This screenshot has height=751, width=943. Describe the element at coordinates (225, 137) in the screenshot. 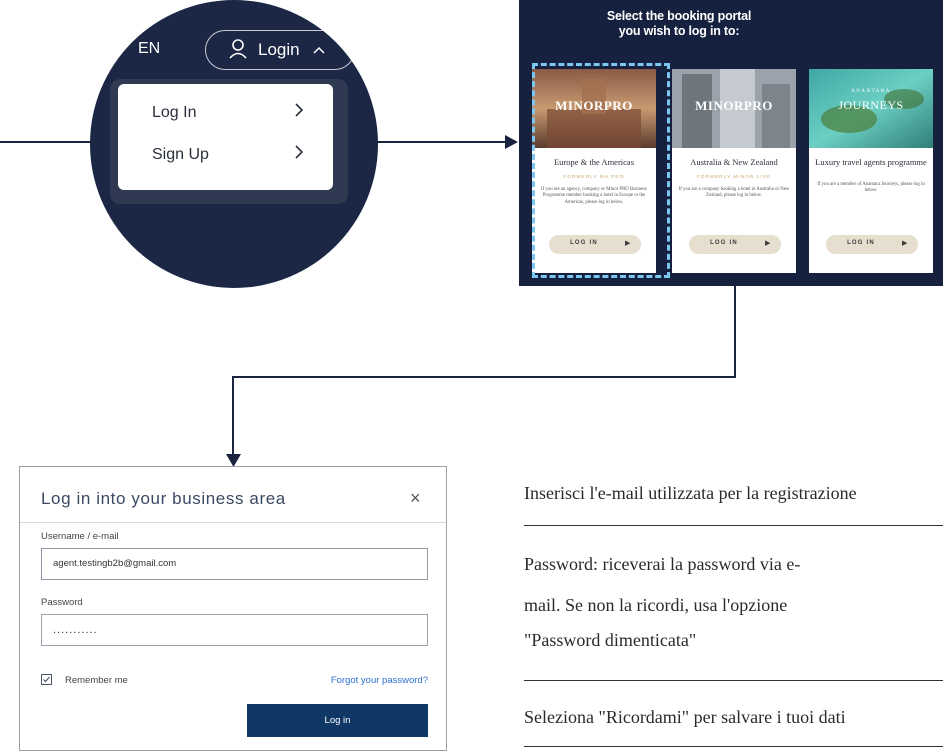

I see `login-dropdown-menu: Log In Sign Up` at that location.